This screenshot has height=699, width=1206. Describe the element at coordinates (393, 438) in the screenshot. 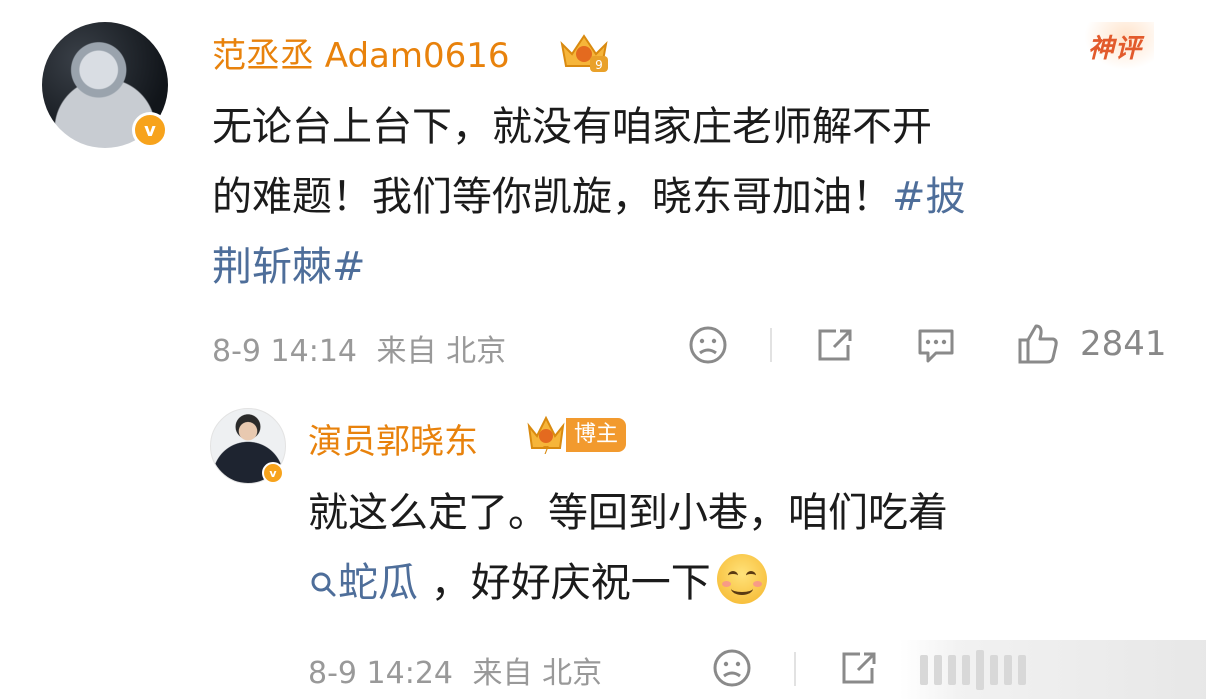

I see `reply-username: 演员郭晓东` at that location.